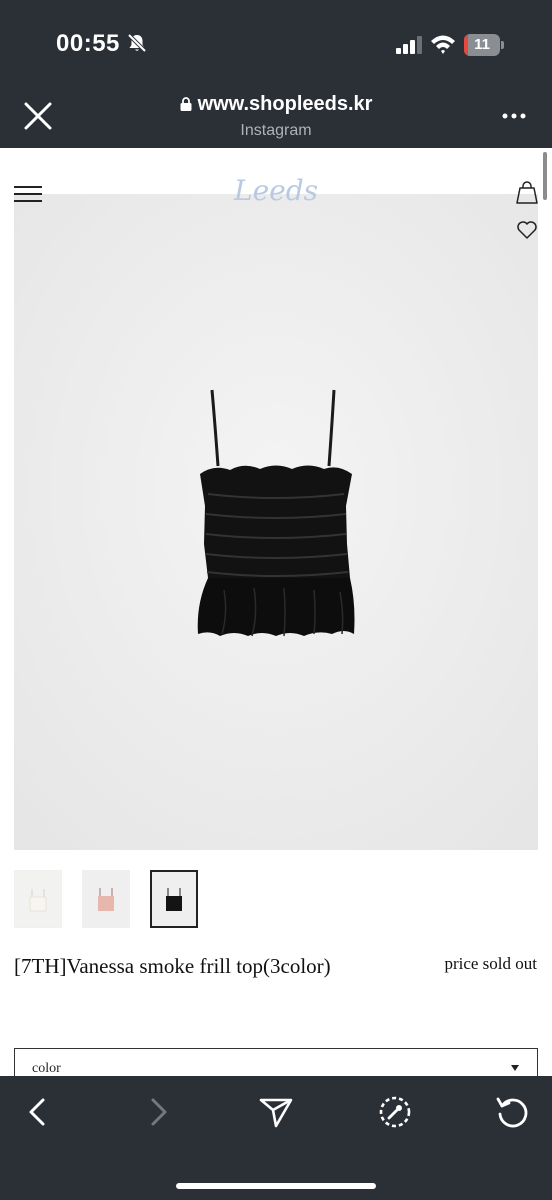 The width and height of the screenshot is (552, 1200). What do you see at coordinates (395, 1112) in the screenshot?
I see `compass-icon` at bounding box center [395, 1112].